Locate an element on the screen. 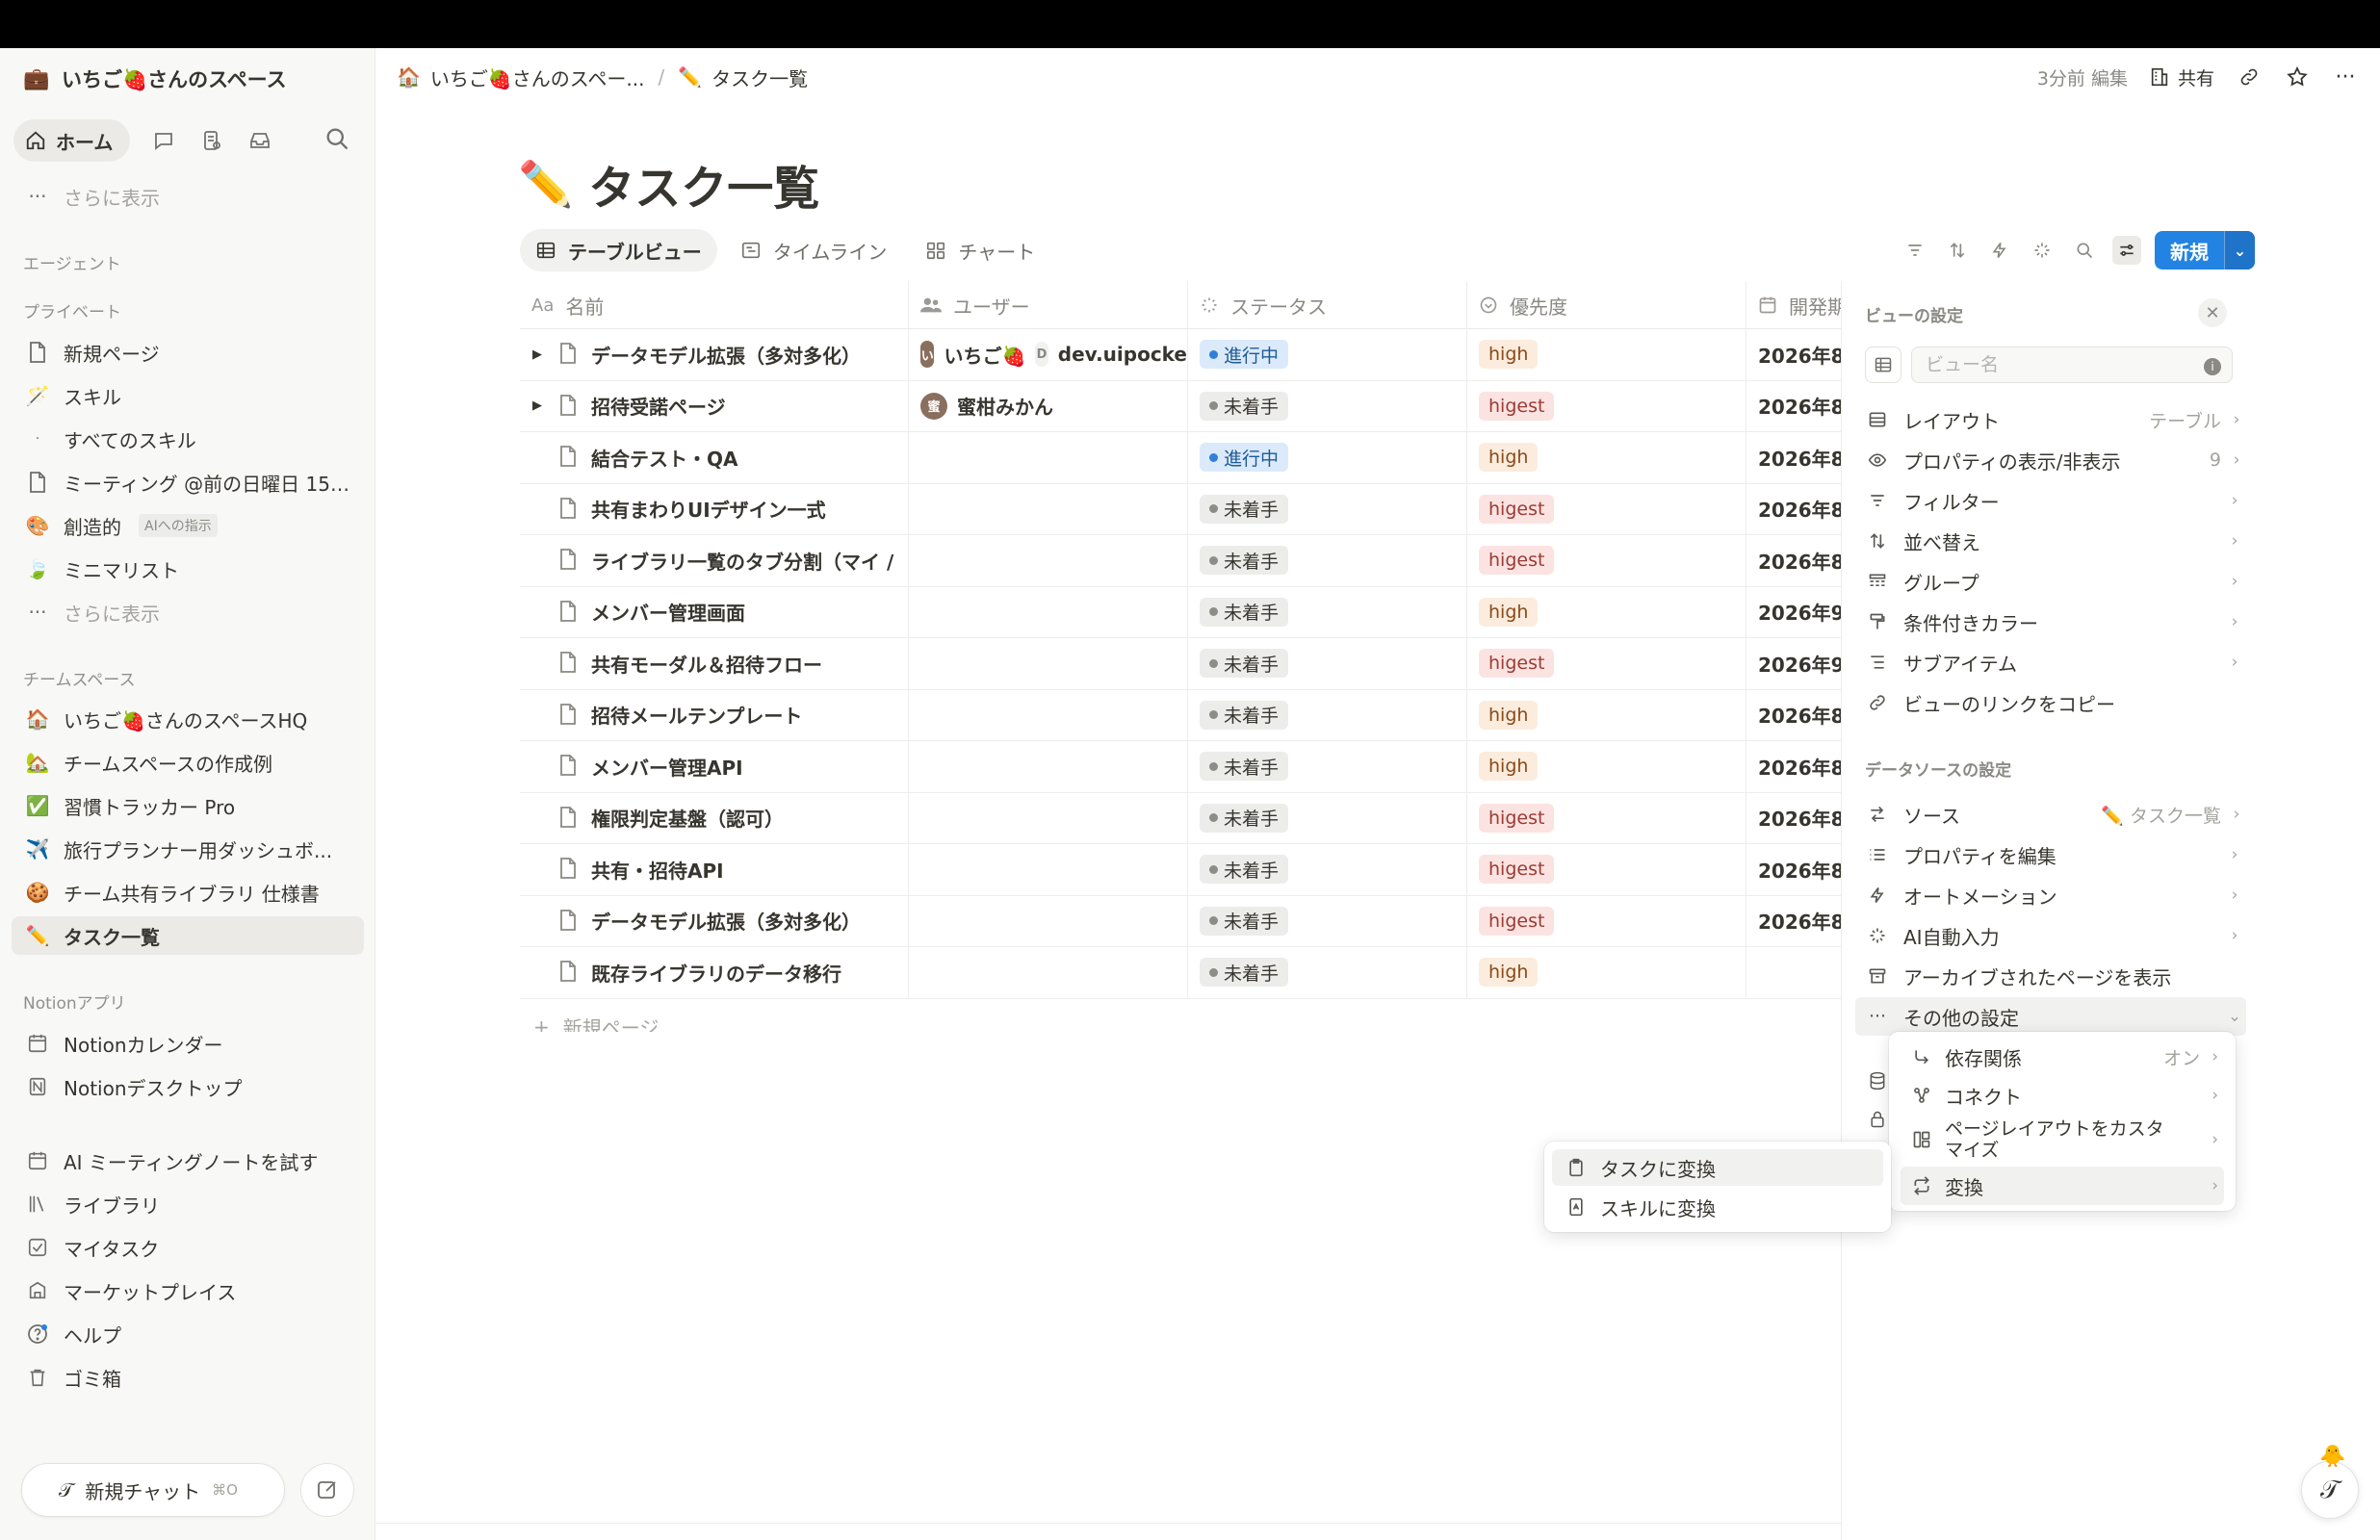 Image resolution: width=2380 pixels, height=1540 pixels. table-row: 結合テスト・QA 進行中 high 2026年8/ is located at coordinates (1181, 458).